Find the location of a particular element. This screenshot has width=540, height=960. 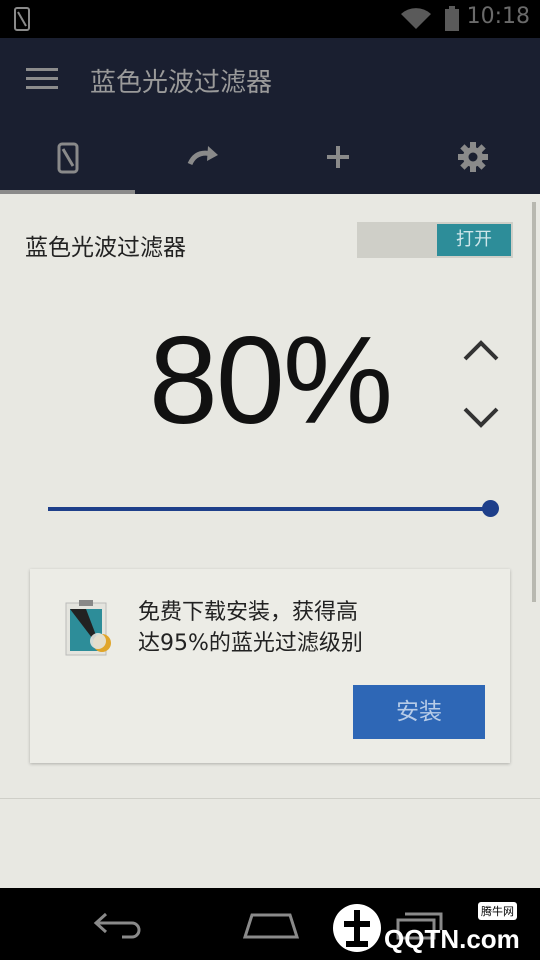

intensity-slider is located at coordinates (269, 509).